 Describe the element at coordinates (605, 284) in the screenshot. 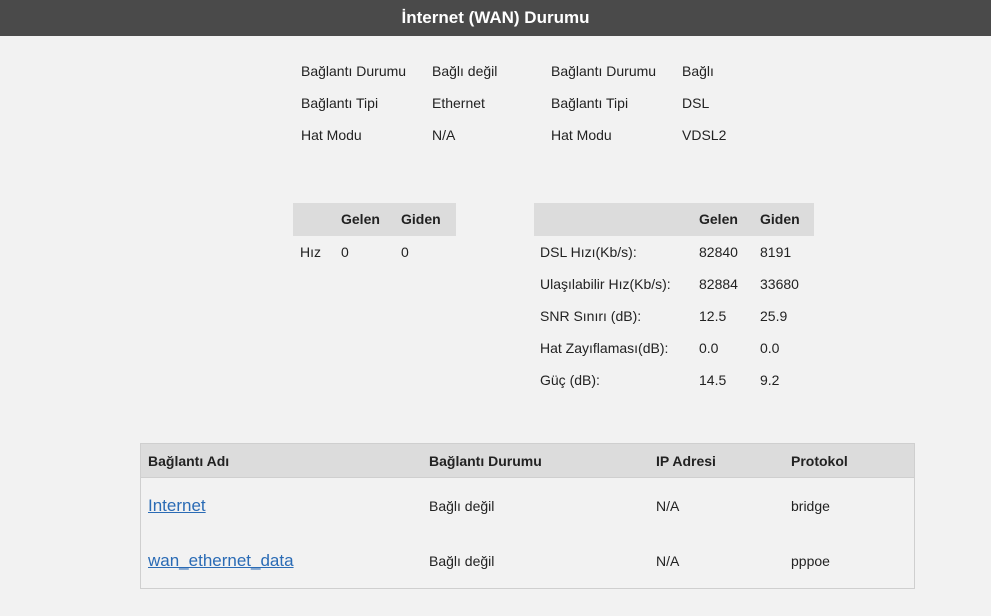

I see `dsl-row-label: Ulaşılabilir Hız(Kb/s):` at that location.